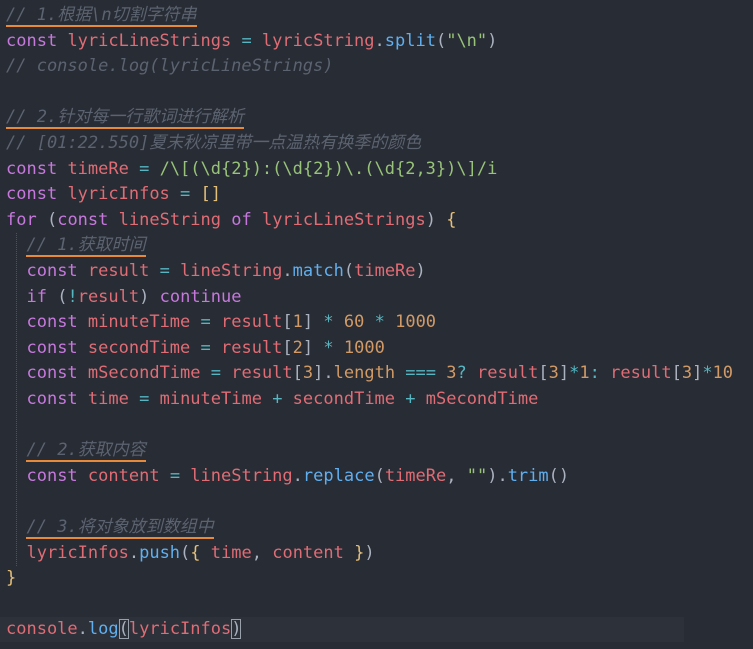 The width and height of the screenshot is (753, 649). What do you see at coordinates (385, 271) in the screenshot?
I see `code-token: timeRe` at bounding box center [385, 271].